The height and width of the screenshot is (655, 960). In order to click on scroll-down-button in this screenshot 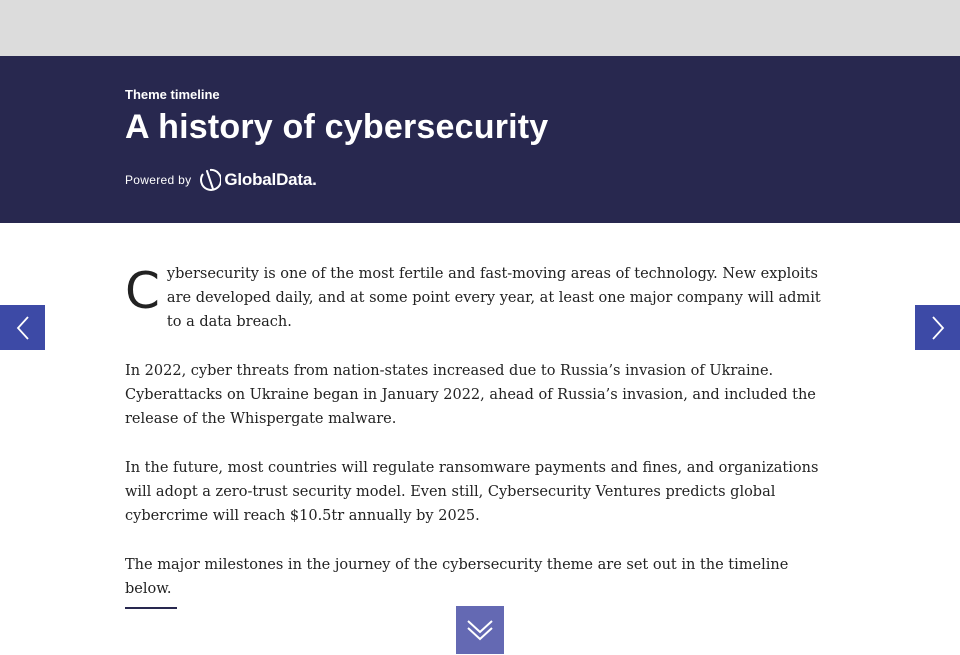, I will do `click(480, 630)`.